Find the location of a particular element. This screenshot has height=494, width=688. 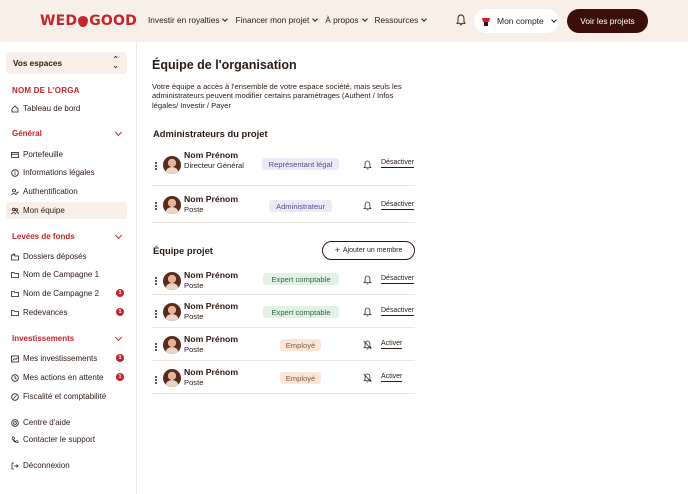

wallet-icon is located at coordinates (15, 154).